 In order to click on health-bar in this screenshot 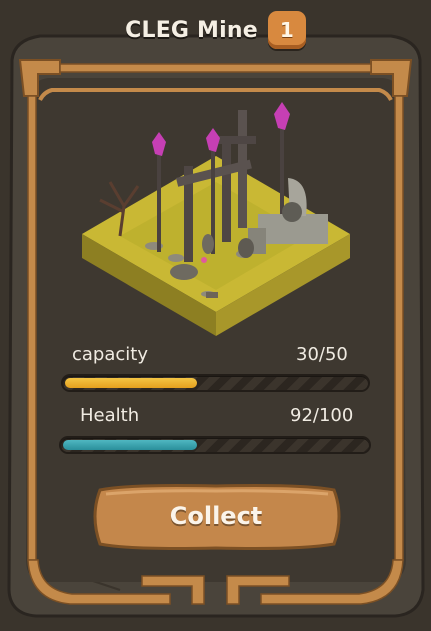, I will do `click(215, 445)`.